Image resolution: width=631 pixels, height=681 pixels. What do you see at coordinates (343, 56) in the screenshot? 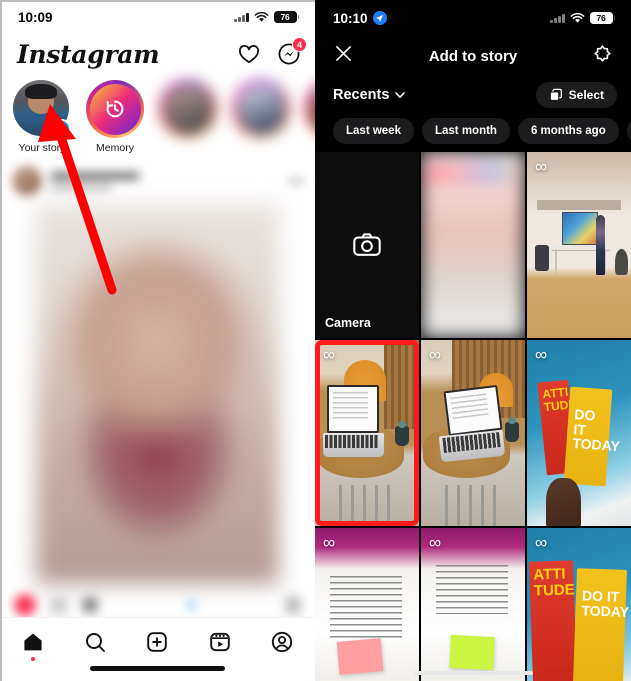
I see `close-x-icon` at bounding box center [343, 56].